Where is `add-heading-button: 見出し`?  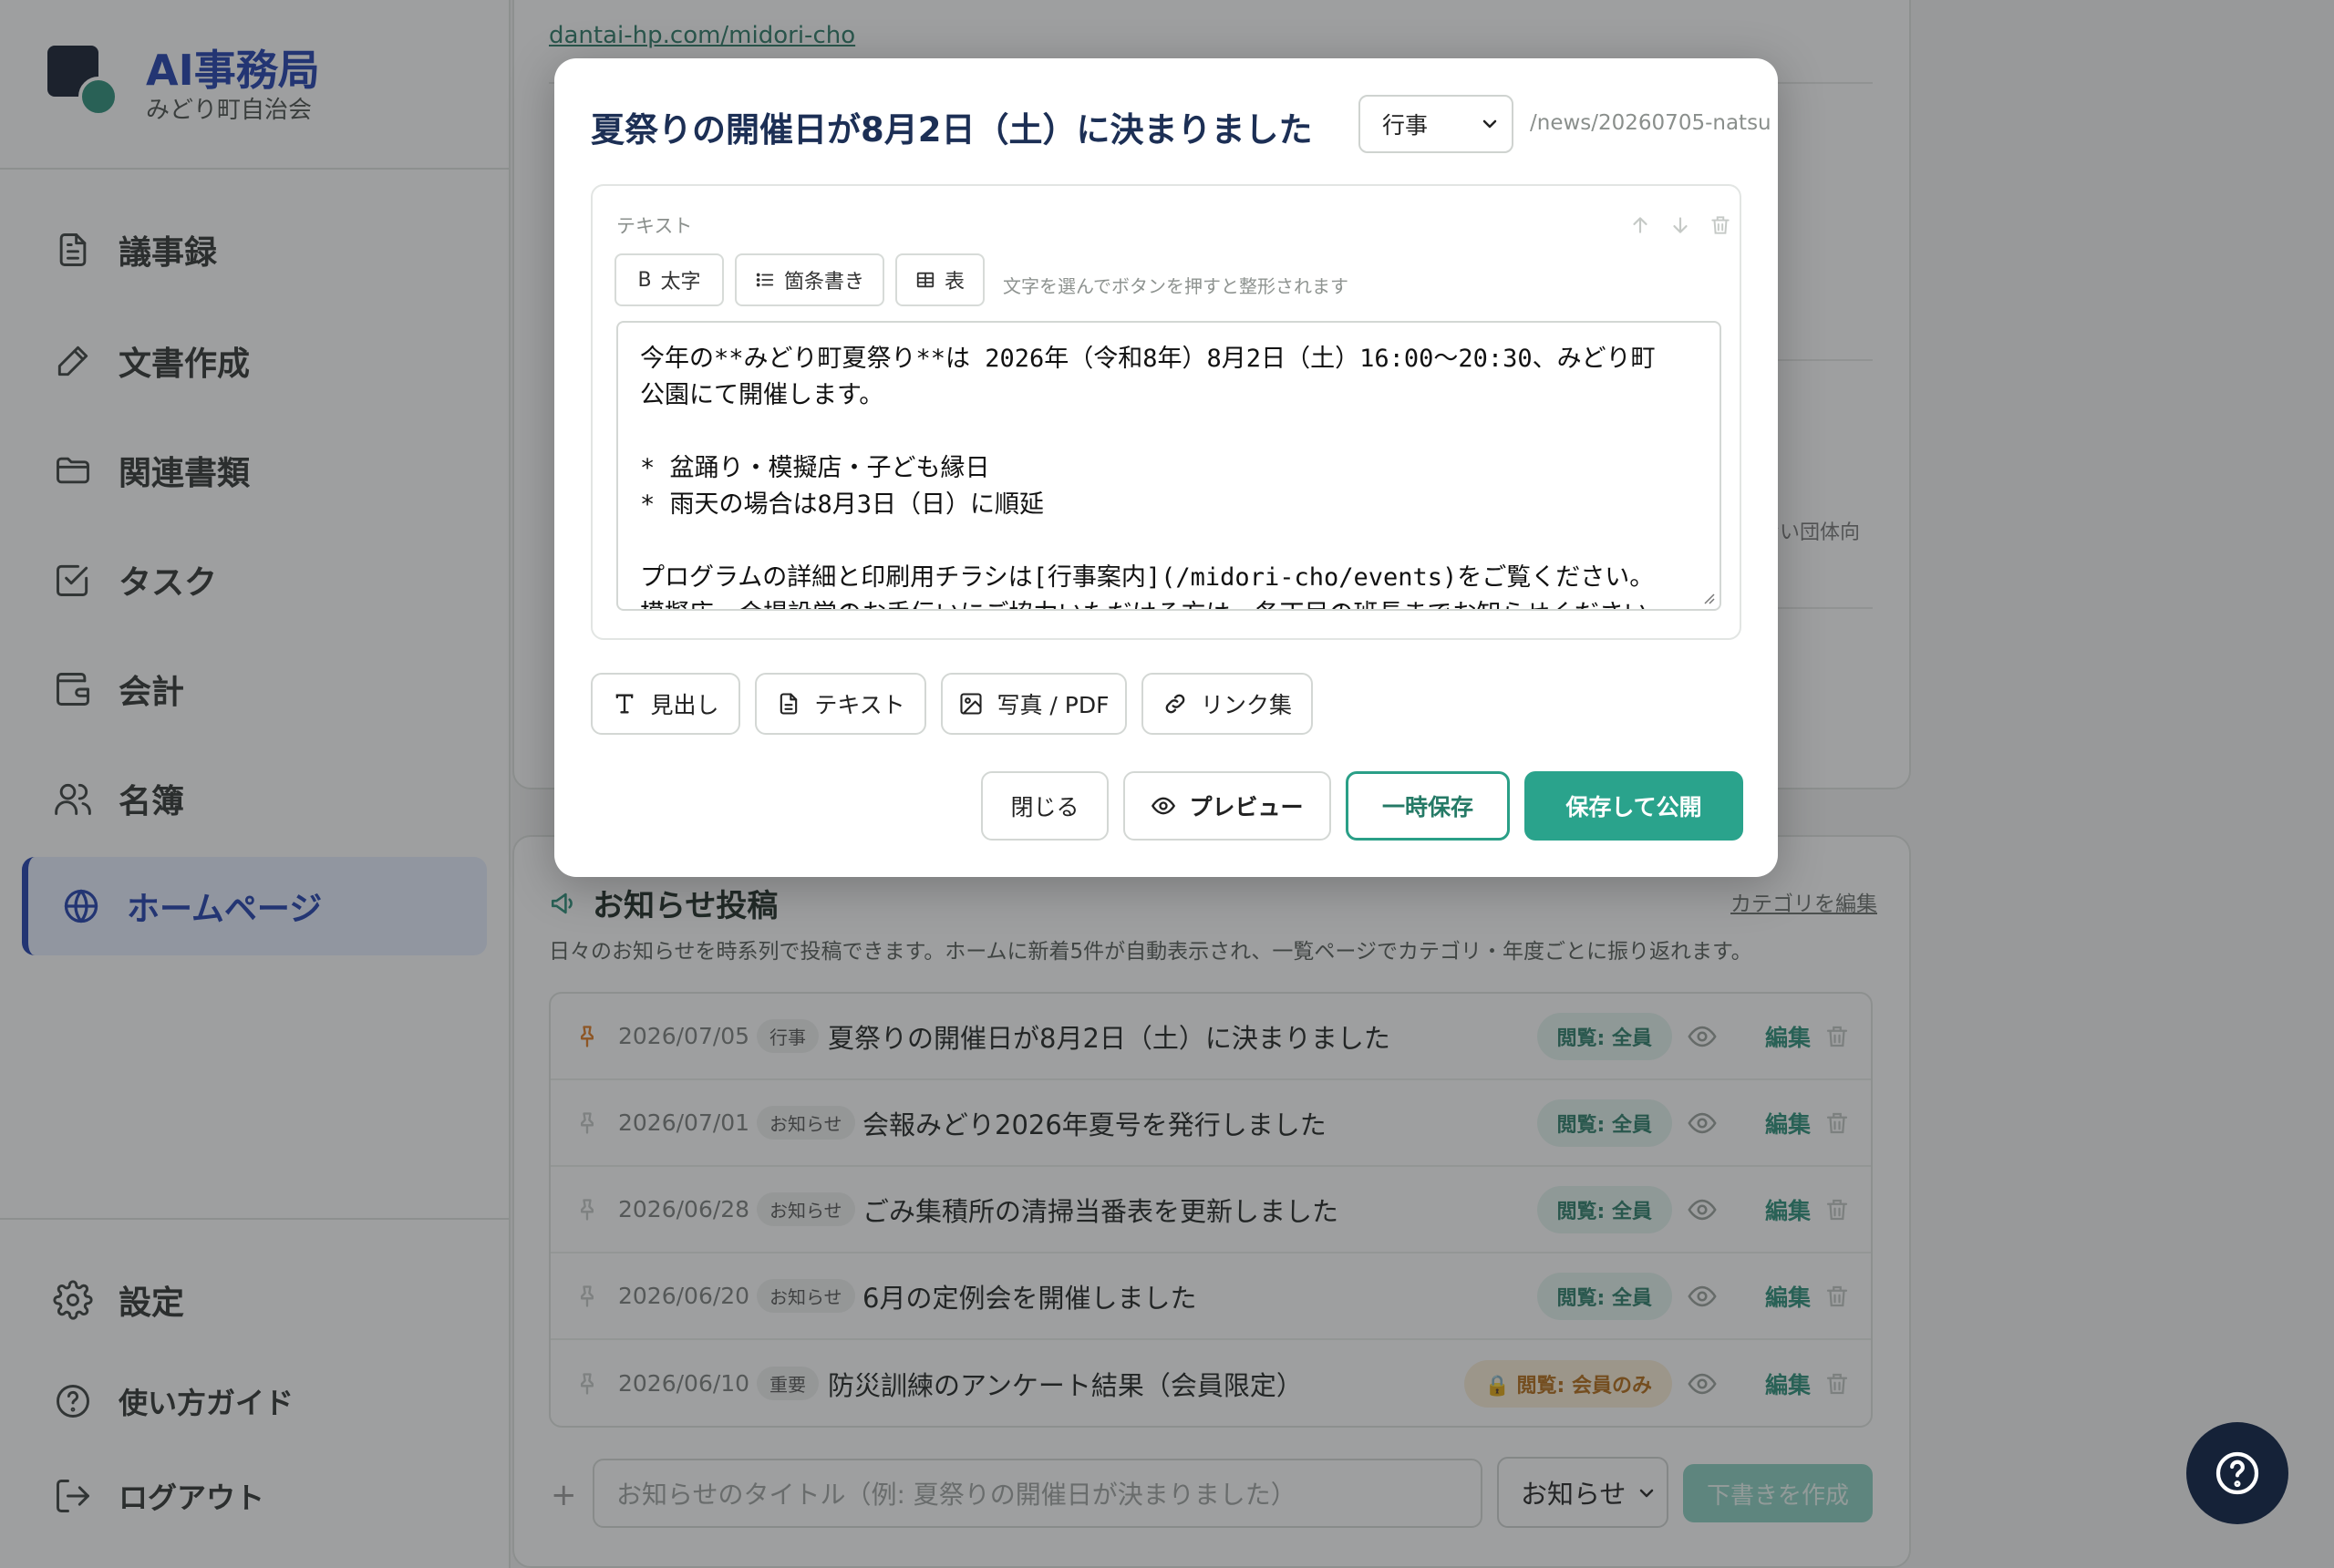
add-heading-button: 見出し is located at coordinates (665, 704).